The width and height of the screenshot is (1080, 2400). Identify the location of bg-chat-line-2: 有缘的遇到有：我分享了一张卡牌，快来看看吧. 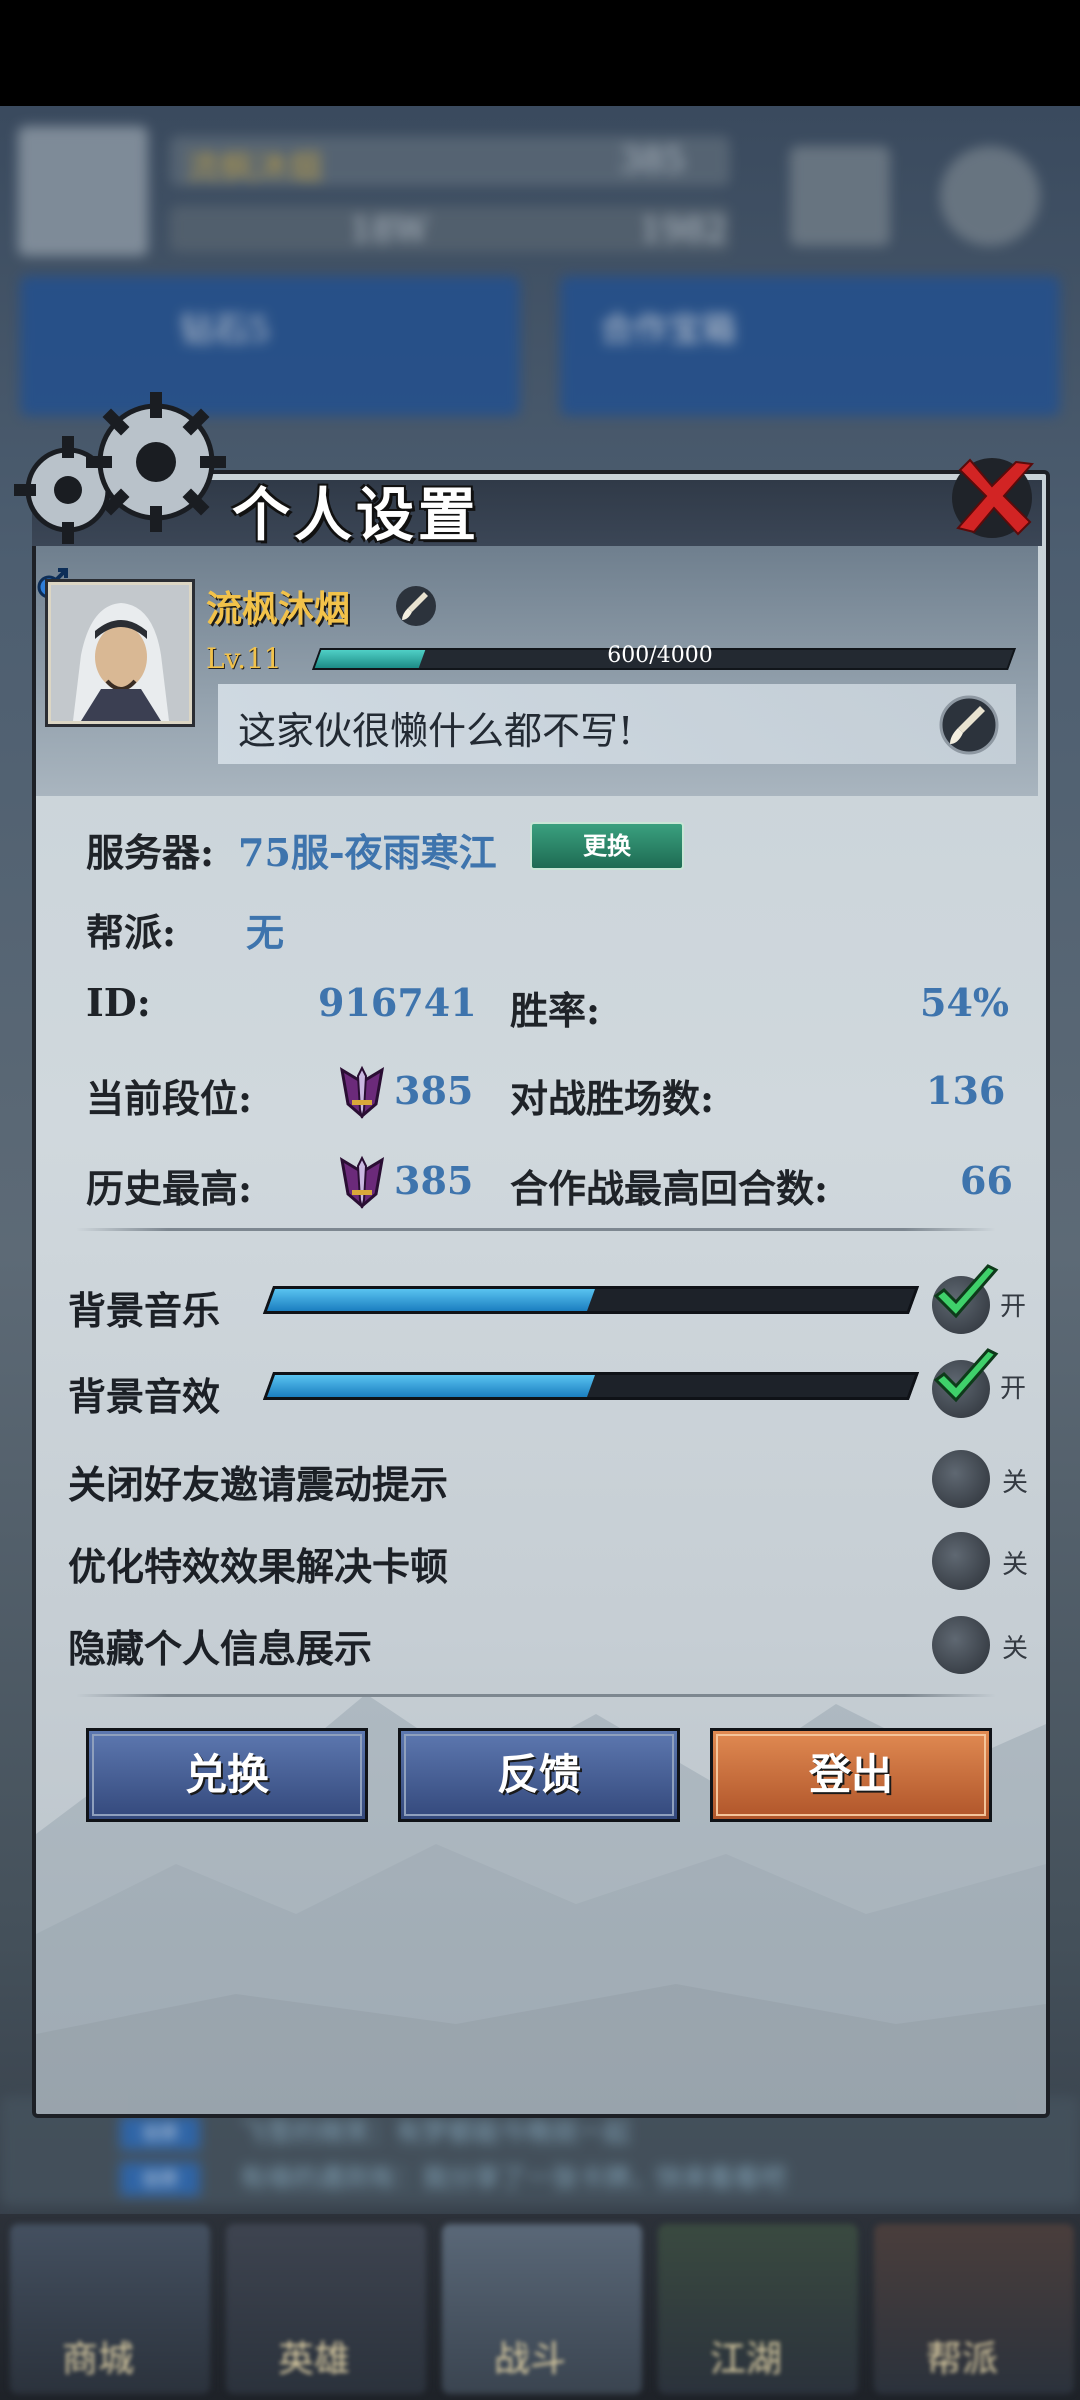
(513, 2179).